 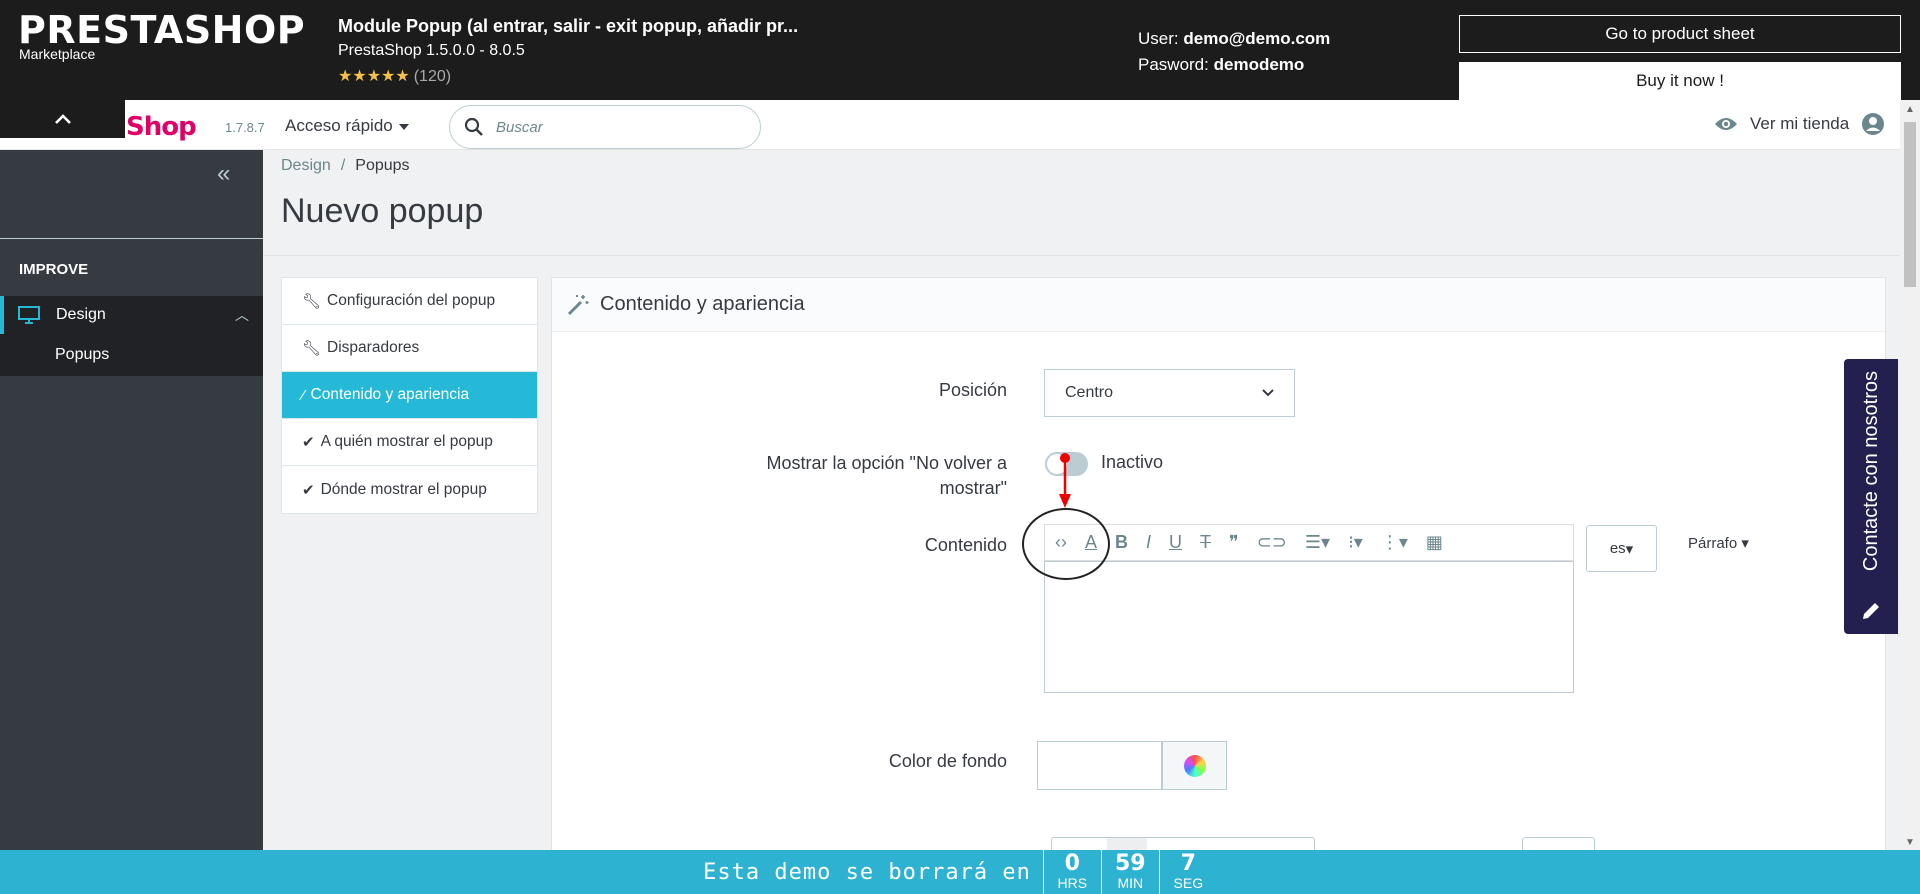 I want to click on rating-count: (120), so click(x=432, y=76).